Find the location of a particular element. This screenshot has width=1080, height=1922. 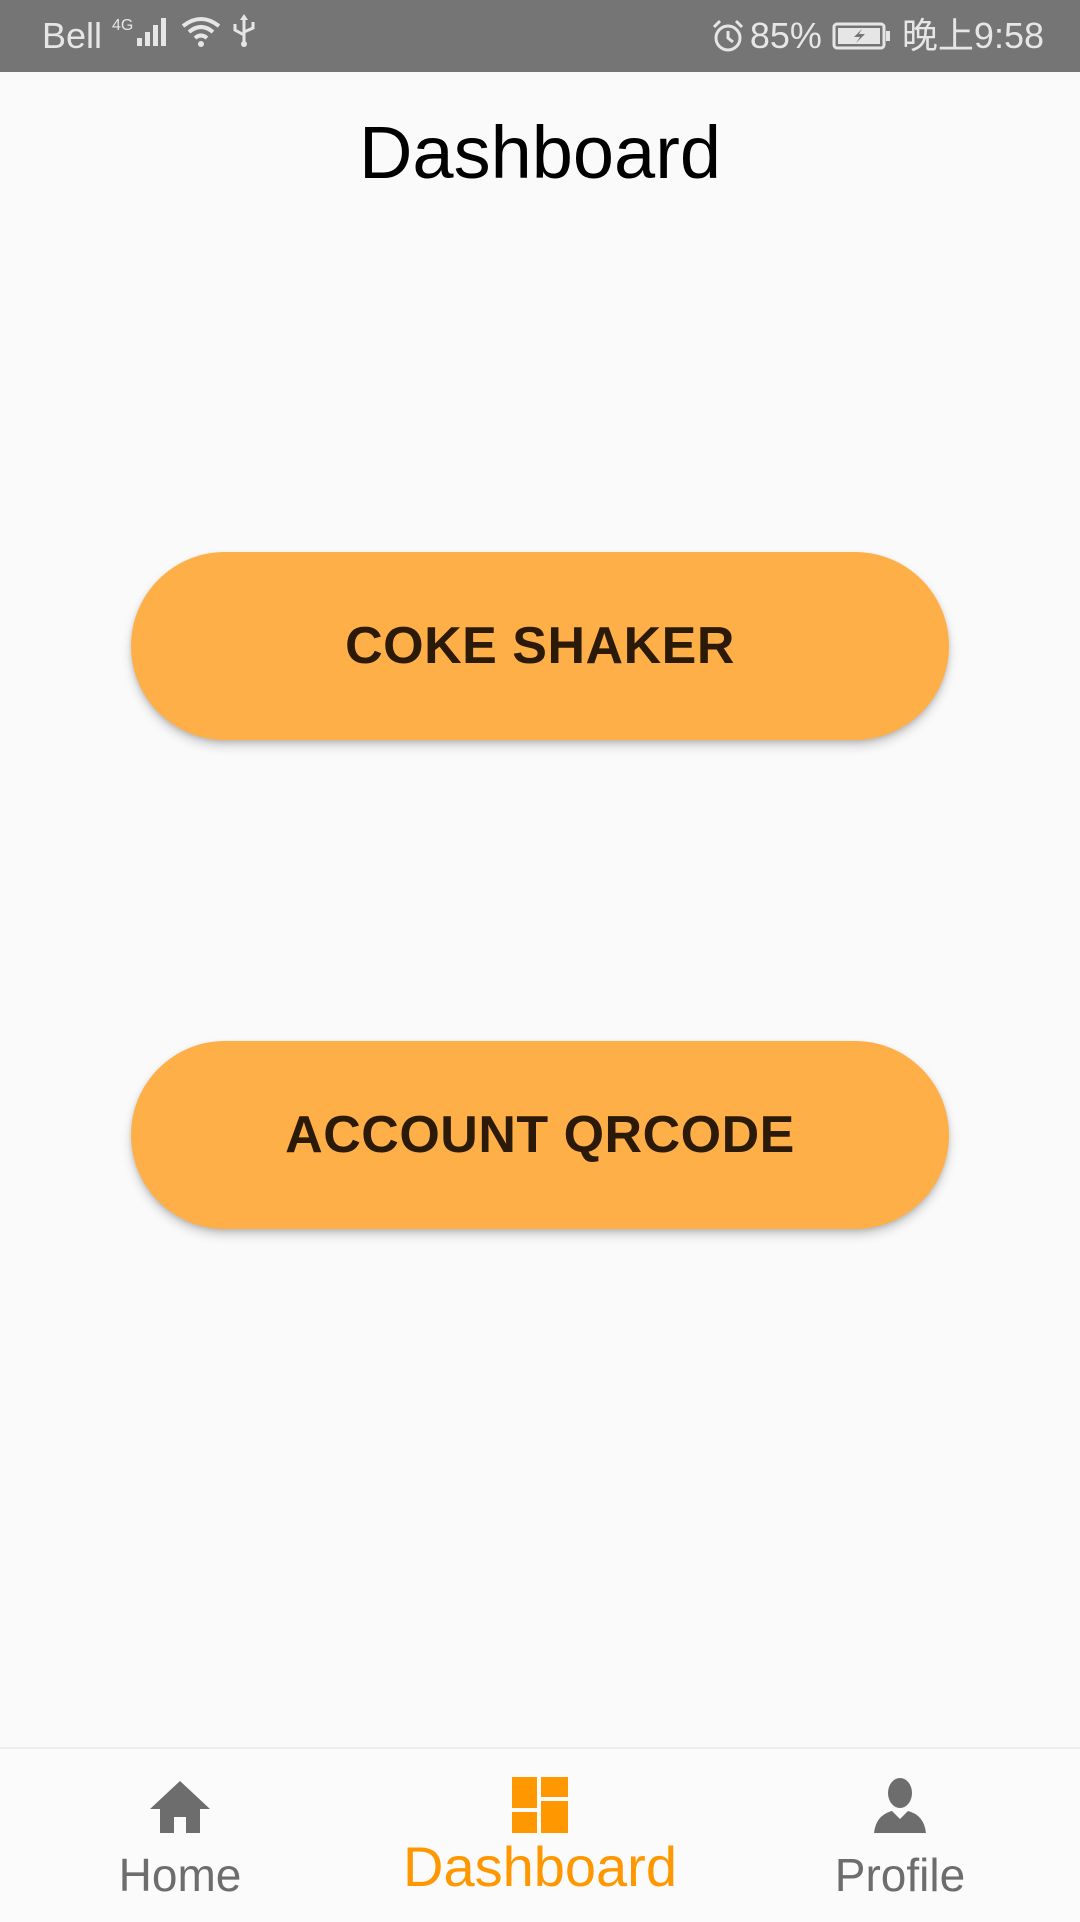

alarm-icon is located at coordinates (728, 36).